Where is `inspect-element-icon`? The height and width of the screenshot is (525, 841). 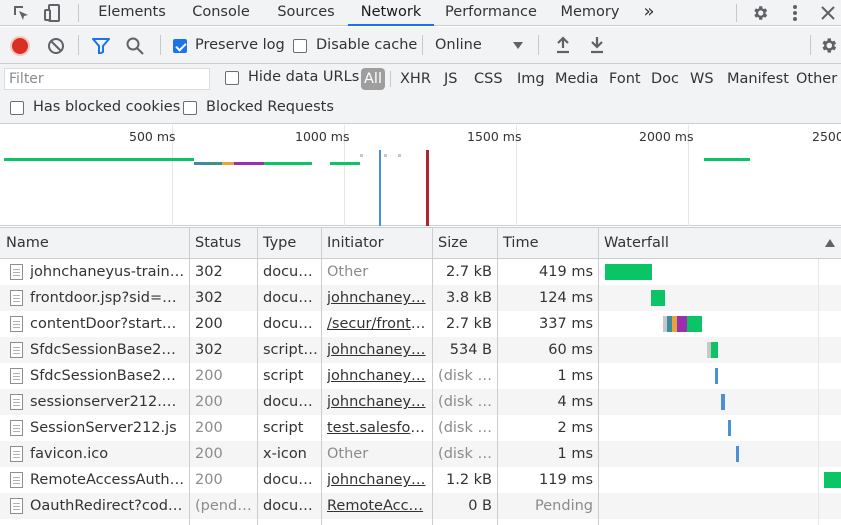
inspect-element-icon is located at coordinates (21, 13).